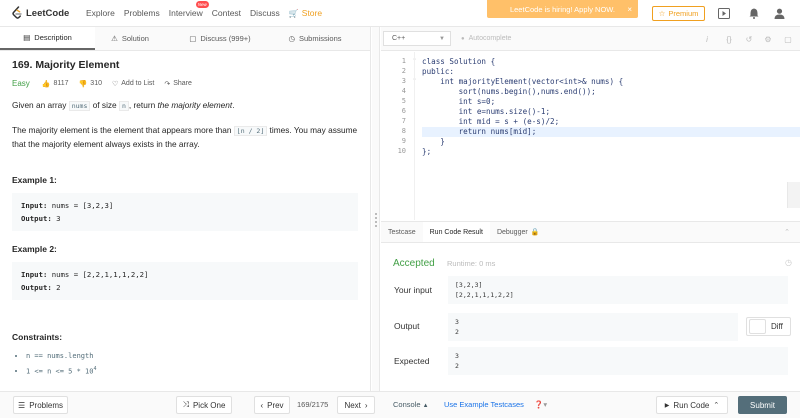  I want to click on thumbs-down-icon: 👎, so click(83, 84).